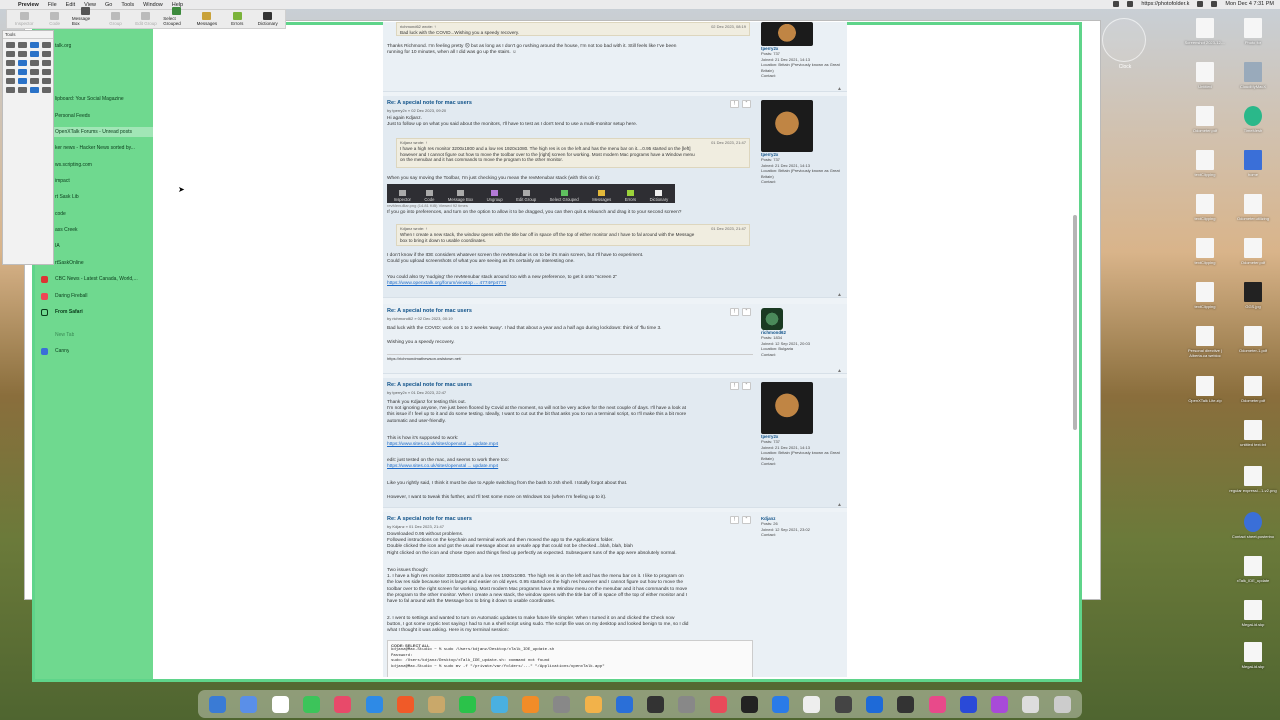  What do you see at coordinates (146, 19) in the screenshot?
I see `edit-group-button: Edit Group` at bounding box center [146, 19].